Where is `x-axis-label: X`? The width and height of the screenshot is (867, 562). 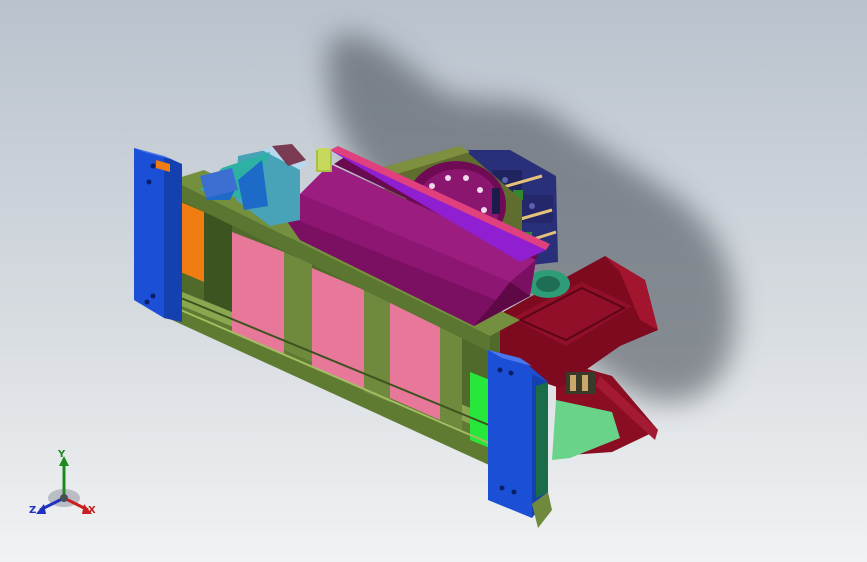
x-axis-label: X is located at coordinates (92, 510).